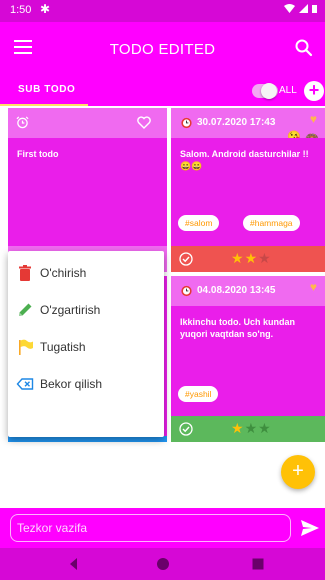 The height and width of the screenshot is (580, 325). What do you see at coordinates (21, 10) in the screenshot?
I see `status-time: 1:50` at bounding box center [21, 10].